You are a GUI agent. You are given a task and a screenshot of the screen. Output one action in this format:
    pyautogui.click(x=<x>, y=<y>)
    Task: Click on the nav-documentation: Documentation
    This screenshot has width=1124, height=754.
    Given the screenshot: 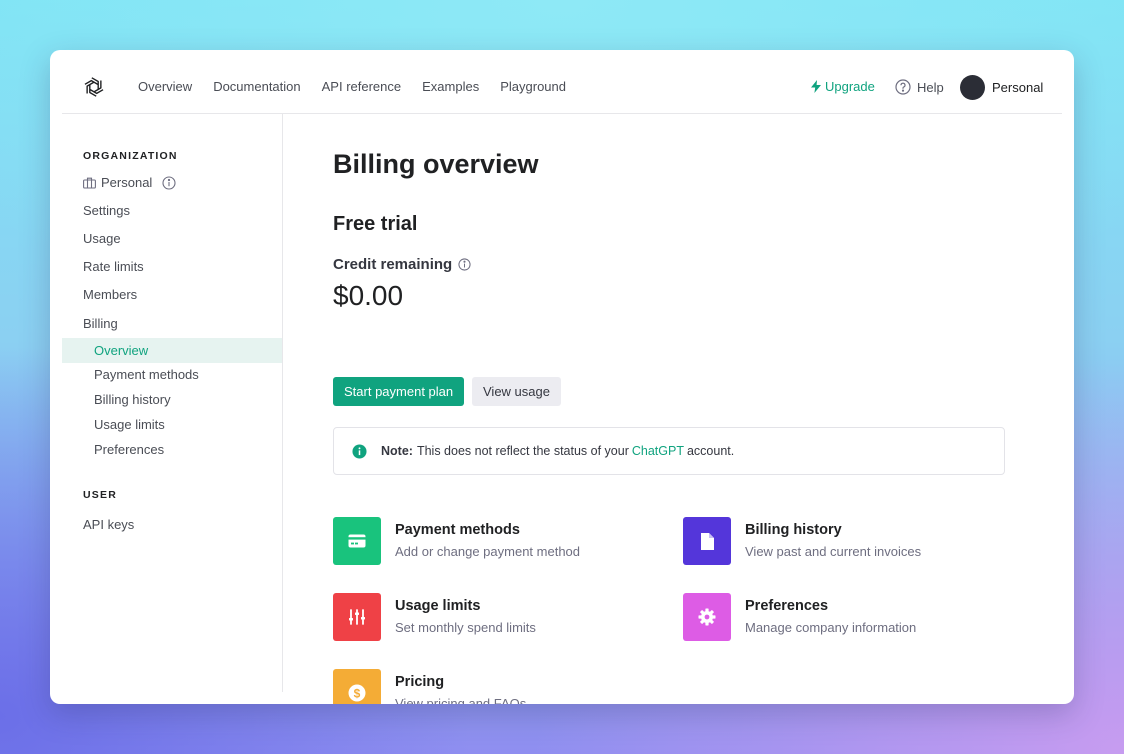 What is the action you would take?
    pyautogui.click(x=256, y=86)
    